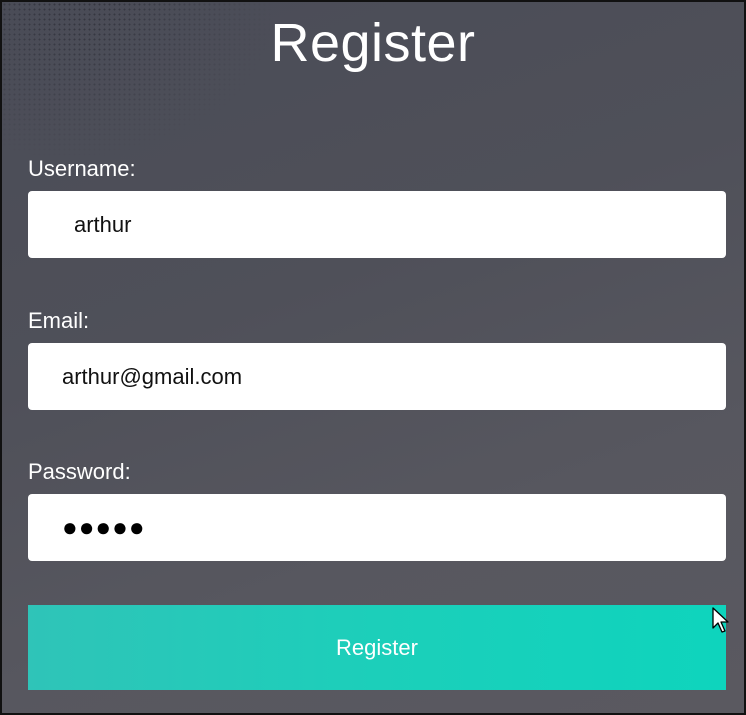  What do you see at coordinates (377, 647) in the screenshot?
I see `register-button: Register` at bounding box center [377, 647].